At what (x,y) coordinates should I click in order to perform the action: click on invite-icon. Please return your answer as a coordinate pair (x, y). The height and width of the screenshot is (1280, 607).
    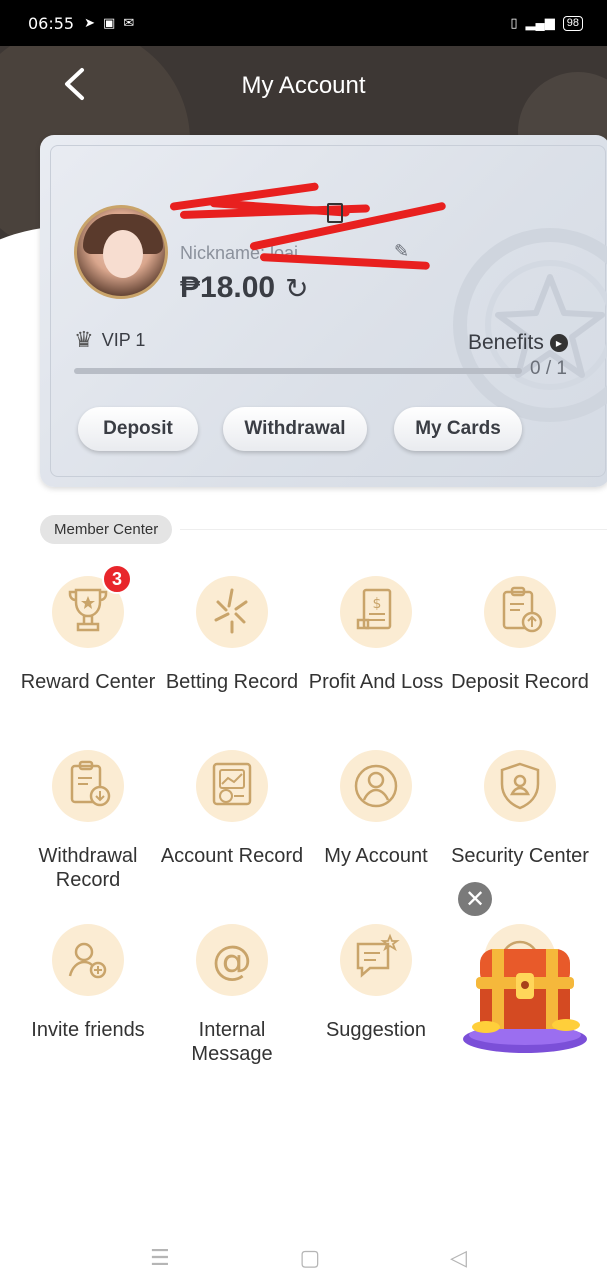
    Looking at the image, I should click on (87, 960).